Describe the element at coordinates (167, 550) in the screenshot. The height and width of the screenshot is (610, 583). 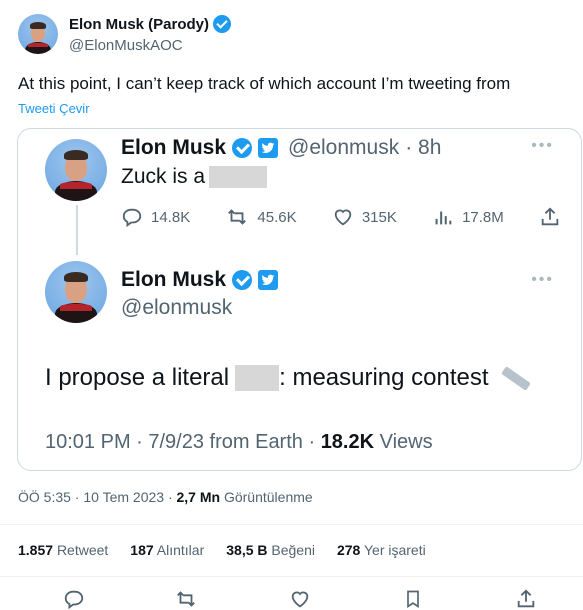
I see `stat-quotes: 187 Alıntılar` at that location.